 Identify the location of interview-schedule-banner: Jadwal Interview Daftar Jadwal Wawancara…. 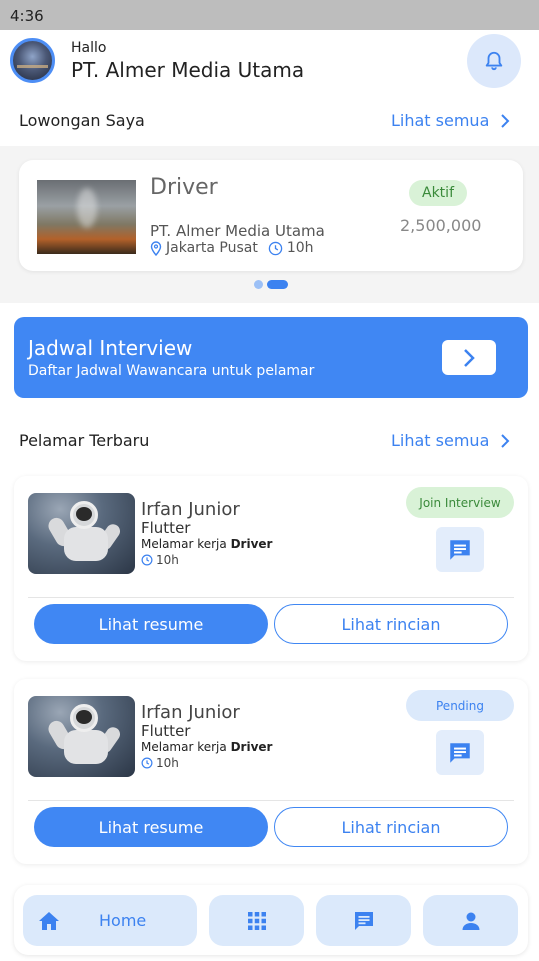
(271, 357).